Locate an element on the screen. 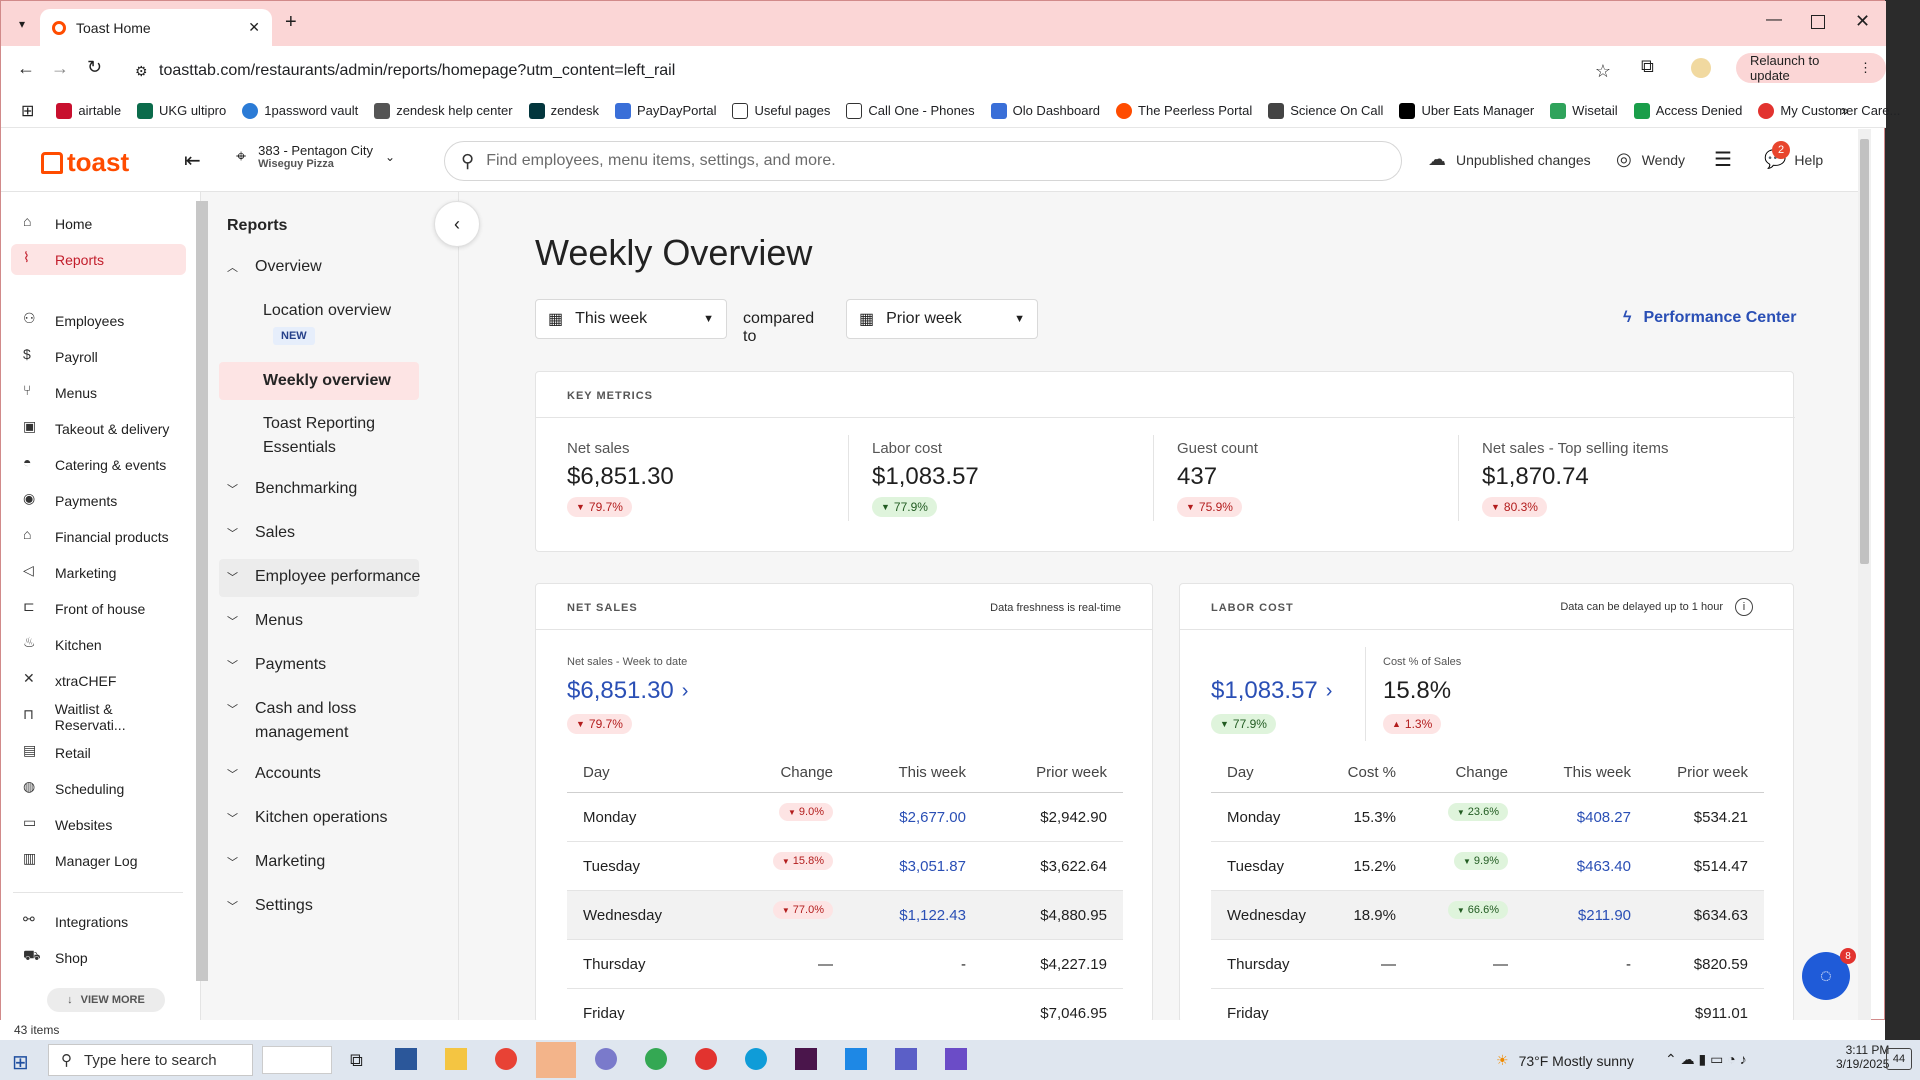  cell-this-week: $211.90 is located at coordinates (1604, 915).